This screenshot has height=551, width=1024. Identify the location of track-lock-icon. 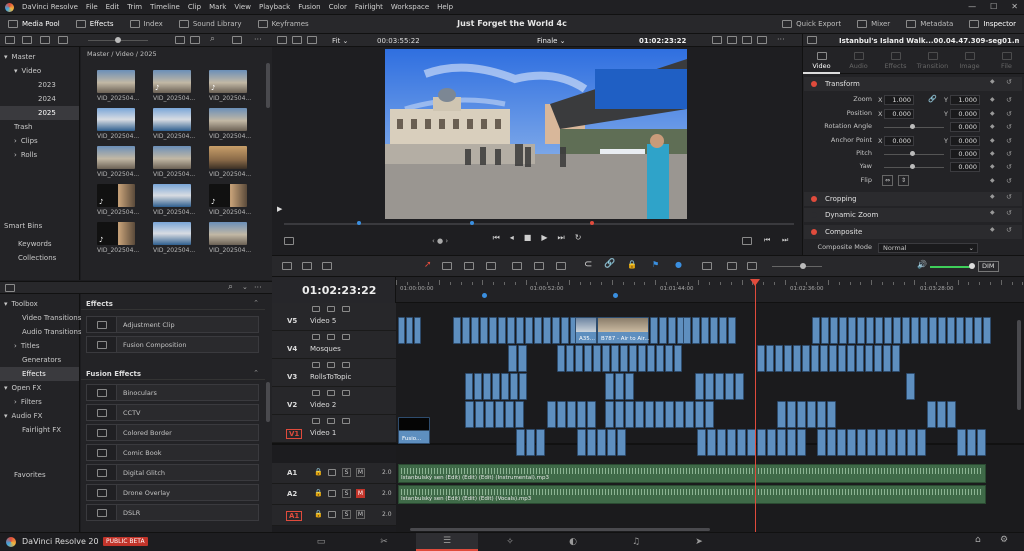
(316, 421).